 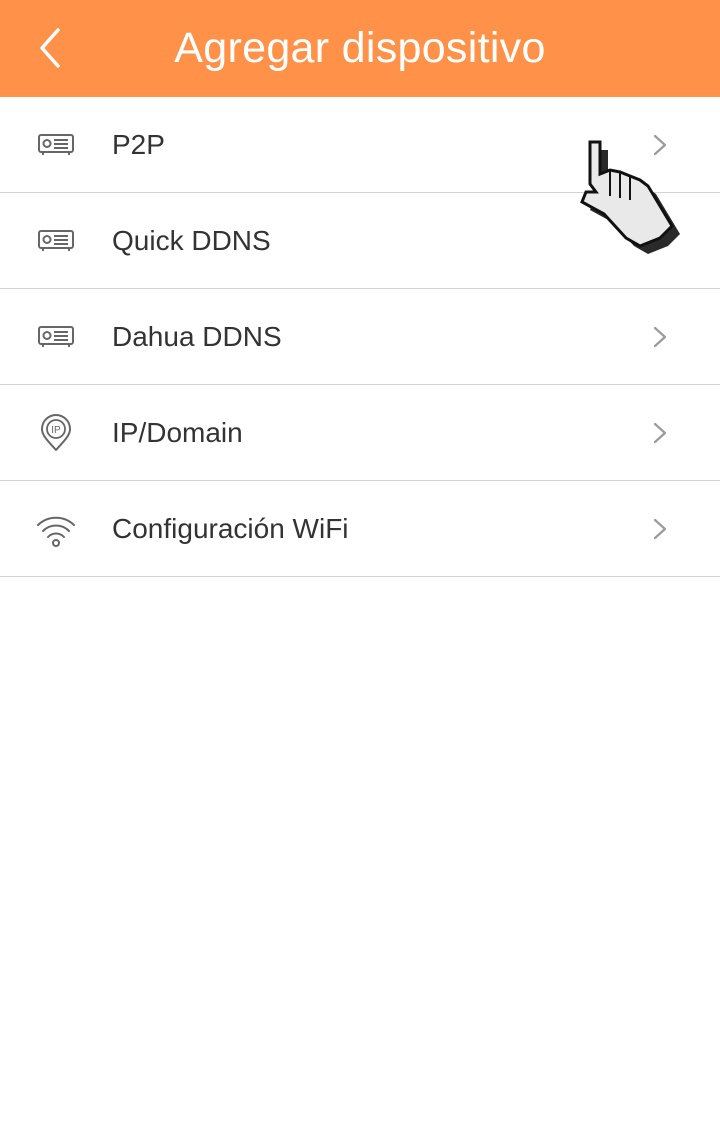 I want to click on wifi-icon, so click(x=56, y=529).